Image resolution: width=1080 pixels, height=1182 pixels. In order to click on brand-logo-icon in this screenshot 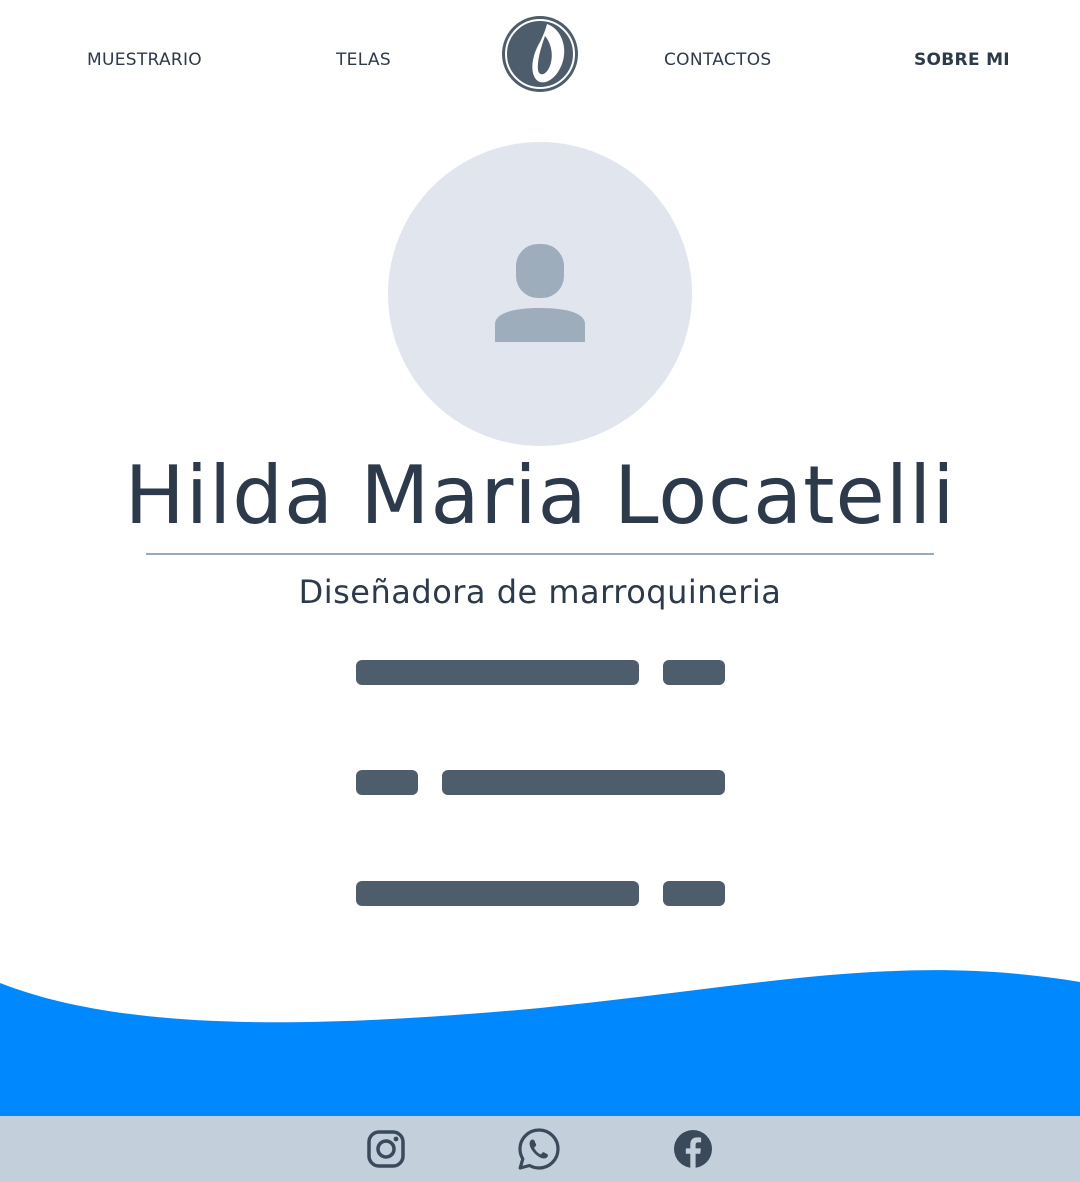, I will do `click(540, 54)`.